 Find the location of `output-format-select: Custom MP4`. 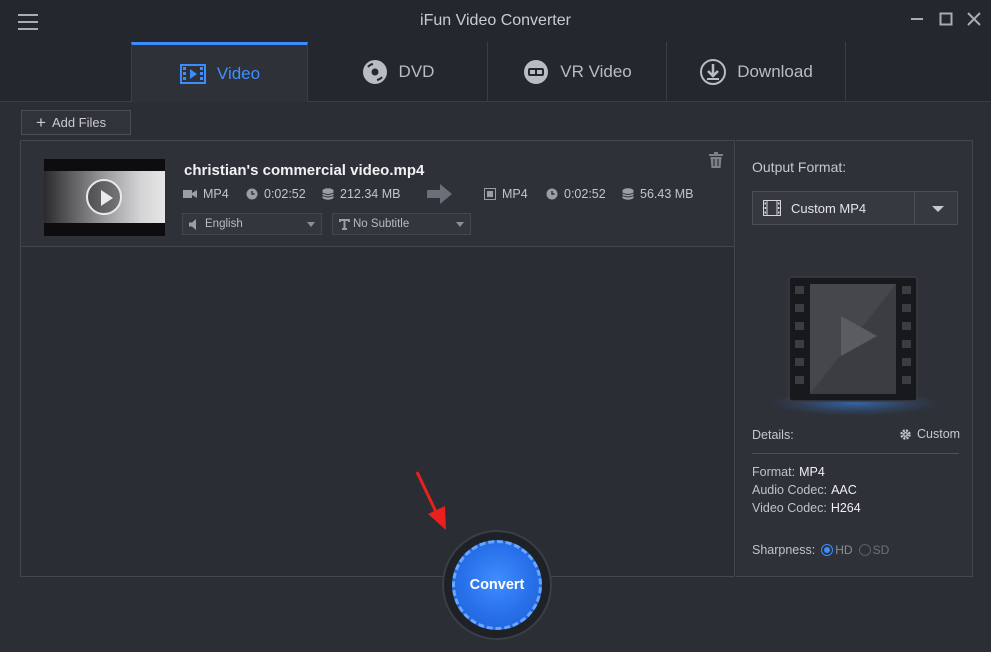

output-format-select: Custom MP4 is located at coordinates (855, 208).